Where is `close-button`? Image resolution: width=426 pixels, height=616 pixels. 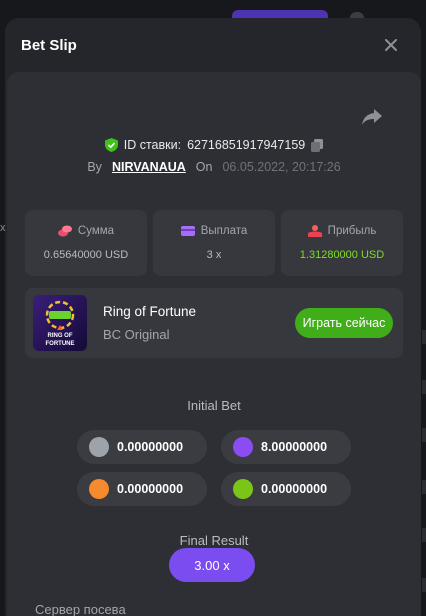 close-button is located at coordinates (391, 45).